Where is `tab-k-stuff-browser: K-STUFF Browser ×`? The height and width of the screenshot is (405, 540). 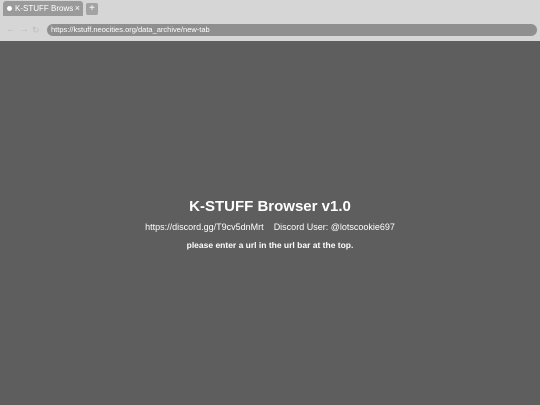 tab-k-stuff-browser: K-STUFF Browser × is located at coordinates (43, 8).